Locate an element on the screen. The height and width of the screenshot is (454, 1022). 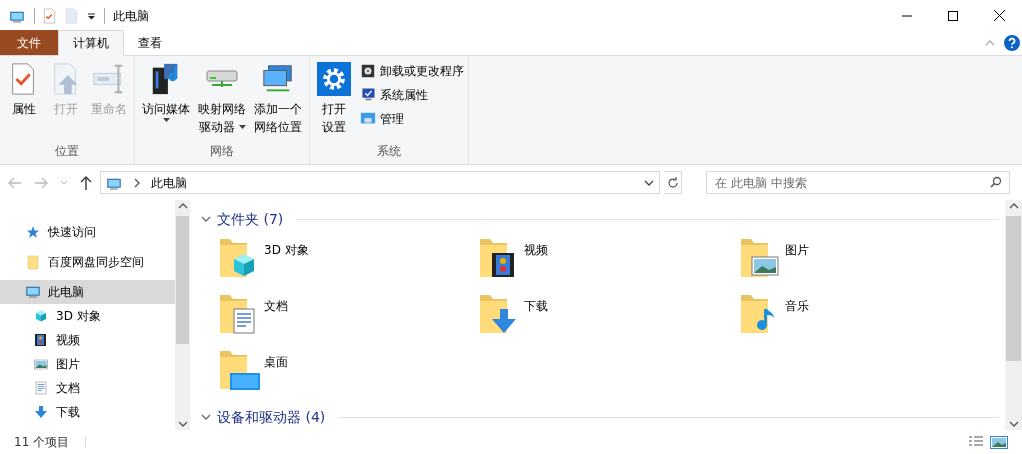
sidebar-scrollbar is located at coordinates (182, 315).